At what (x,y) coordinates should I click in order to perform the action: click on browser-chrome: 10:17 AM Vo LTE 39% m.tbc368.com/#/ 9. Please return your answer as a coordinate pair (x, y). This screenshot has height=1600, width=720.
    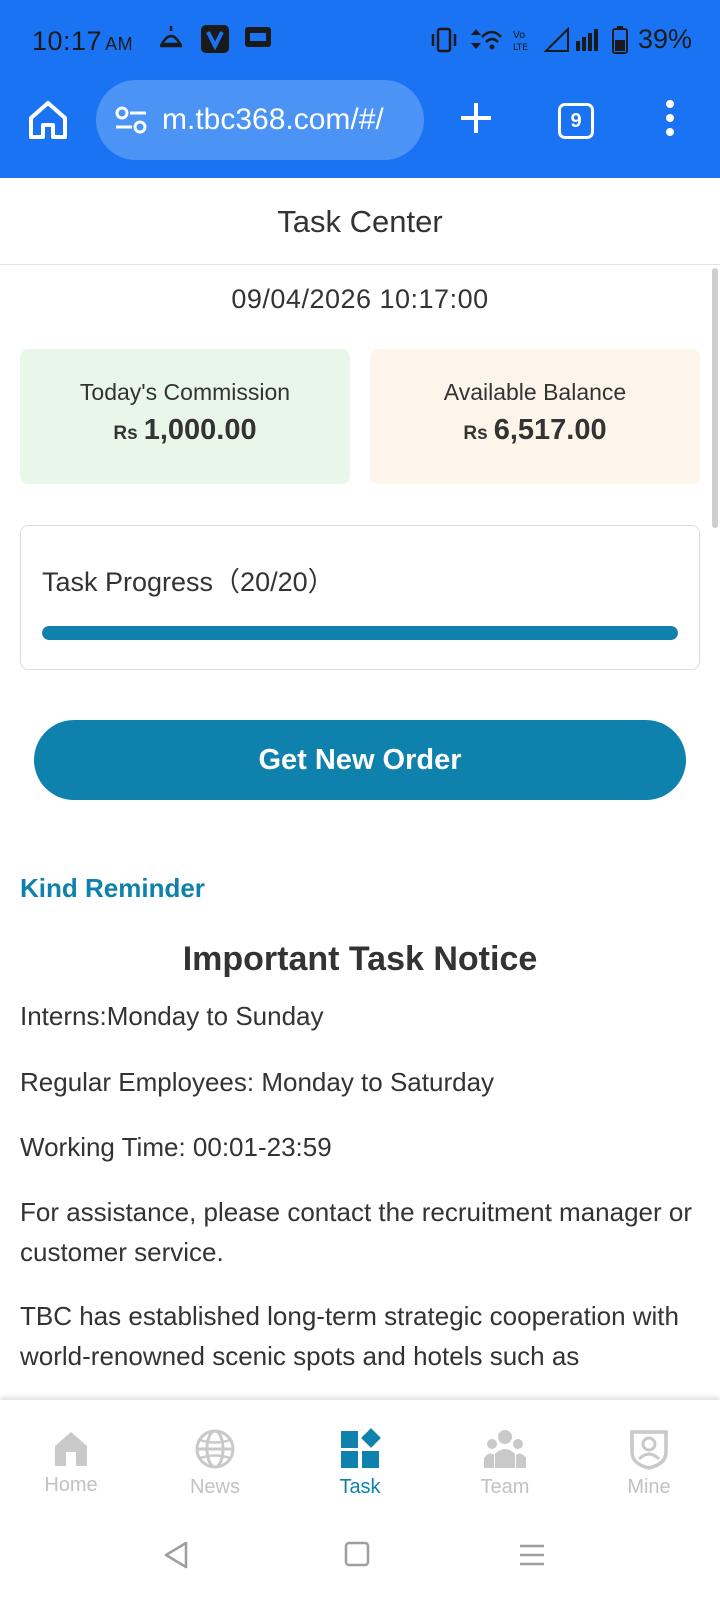
    Looking at the image, I should click on (360, 89).